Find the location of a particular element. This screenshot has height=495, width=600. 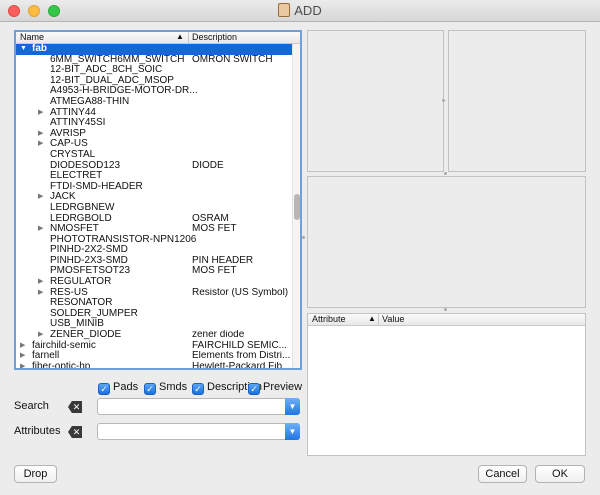

attribute-table-header: Attribute ▲ Value is located at coordinates (446, 320).